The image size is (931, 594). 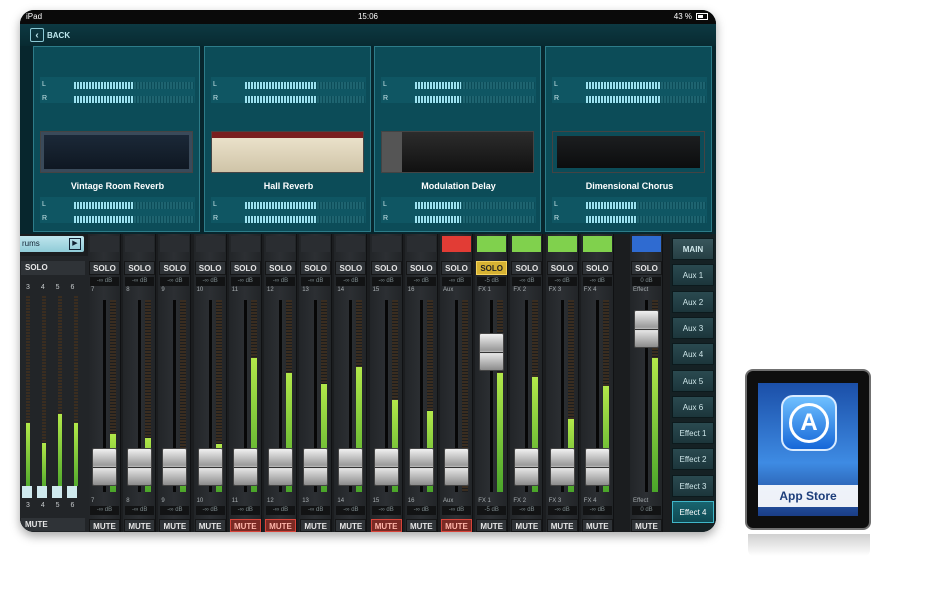 What do you see at coordinates (52, 244) in the screenshot?
I see `layer-select-tab: rums ▶` at bounding box center [52, 244].